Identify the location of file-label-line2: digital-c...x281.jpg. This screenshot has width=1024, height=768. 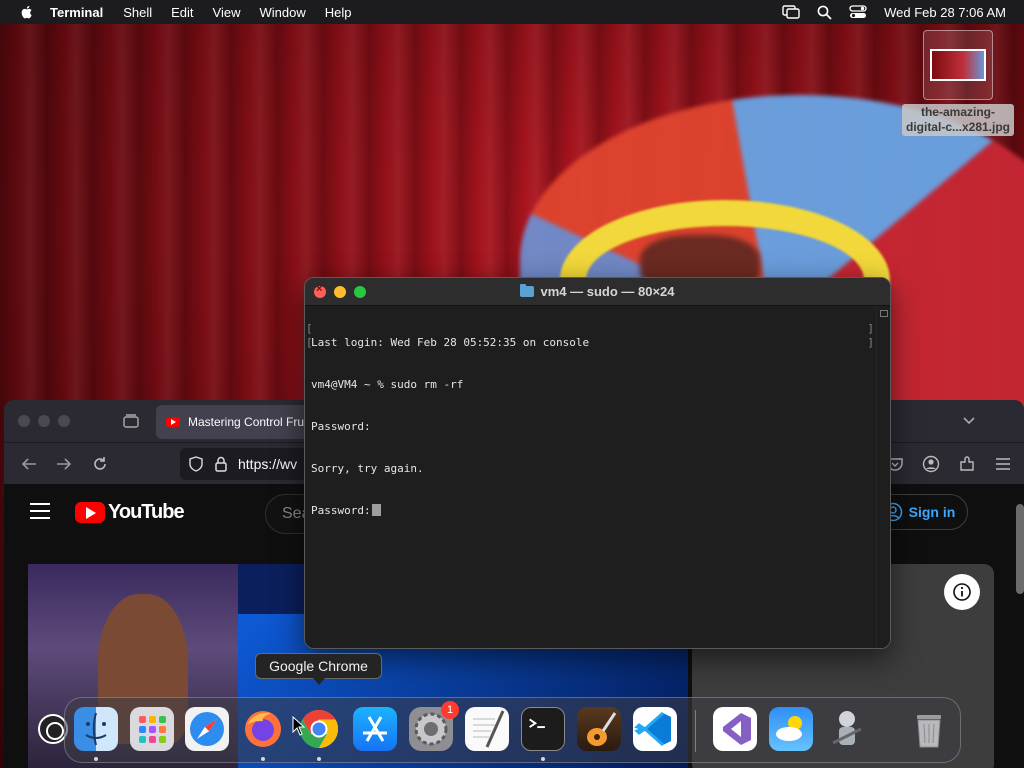
(958, 127).